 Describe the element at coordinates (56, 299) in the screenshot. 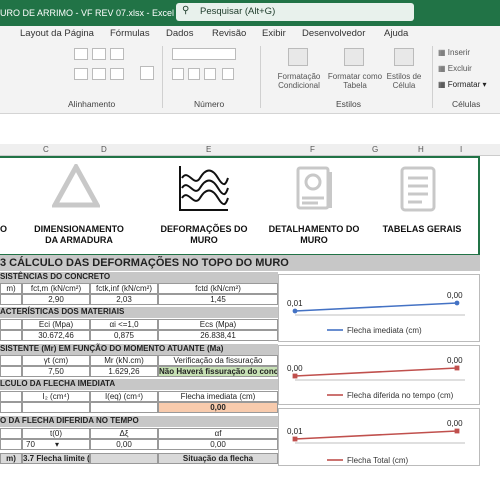

I see `table-cell: 2,90` at that location.